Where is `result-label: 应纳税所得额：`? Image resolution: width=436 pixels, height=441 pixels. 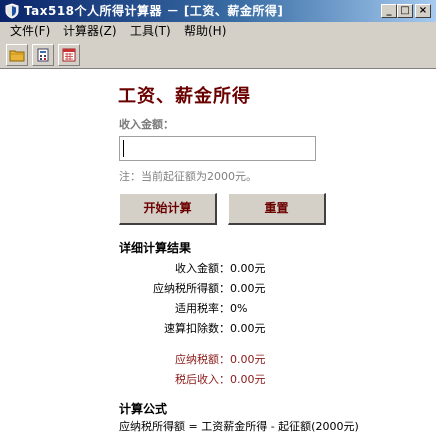 result-label: 应纳税所得额： is located at coordinates (191, 288).